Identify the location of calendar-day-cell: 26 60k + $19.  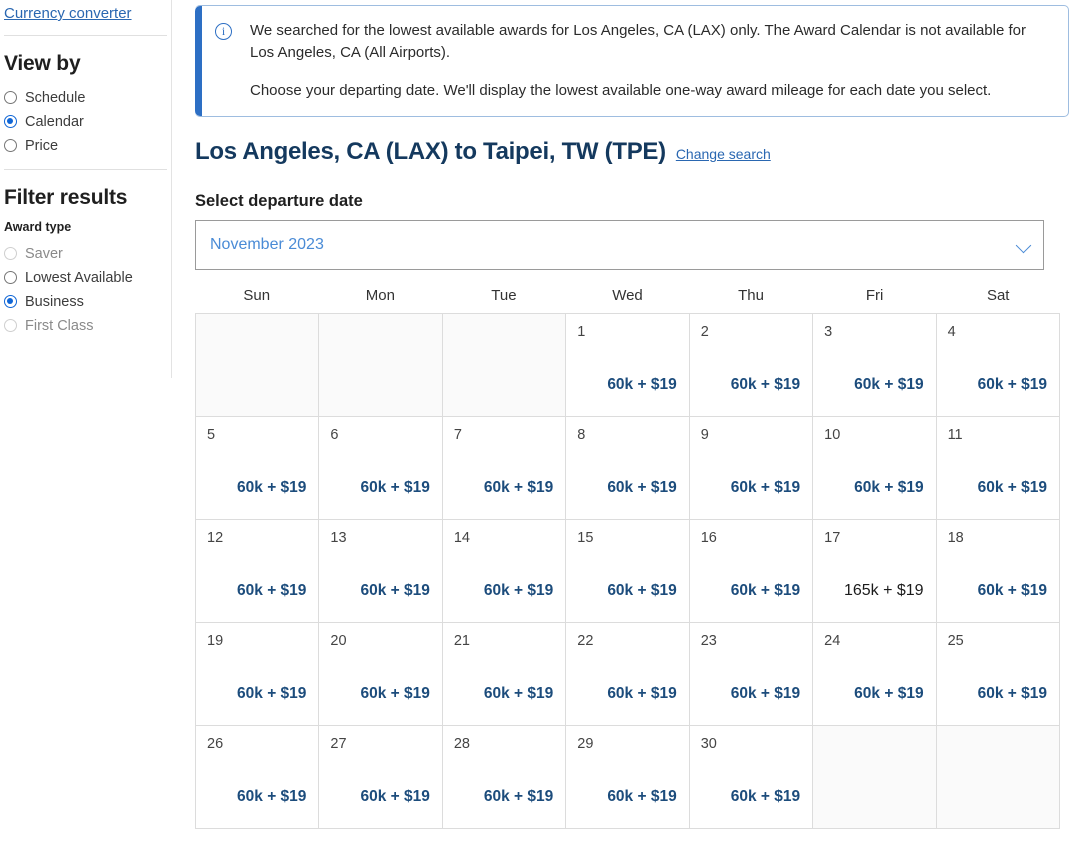
(258, 777).